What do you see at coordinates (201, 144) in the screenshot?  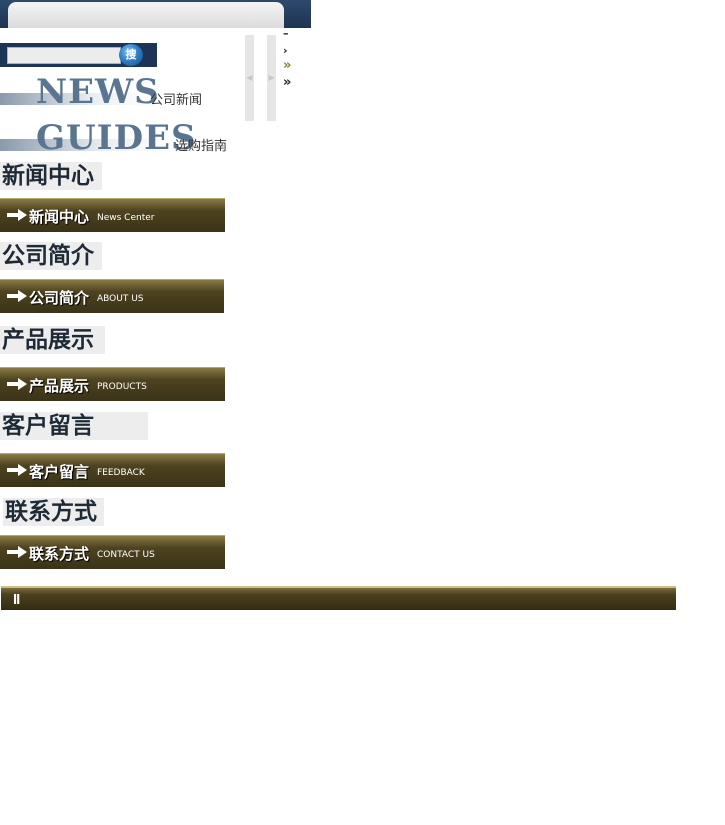 I see `guides-heading-subtitle: 选购指南` at bounding box center [201, 144].